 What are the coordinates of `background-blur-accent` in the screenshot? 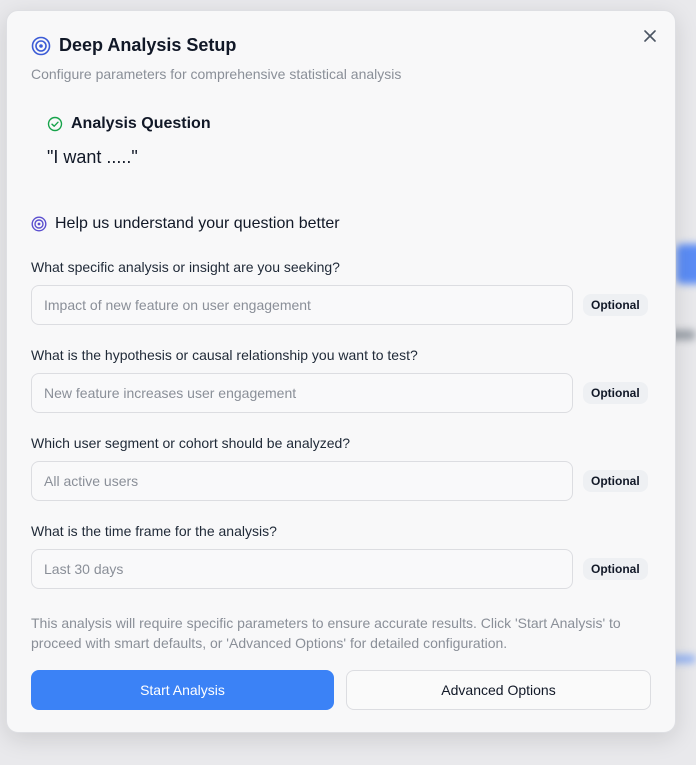 It's located at (686, 264).